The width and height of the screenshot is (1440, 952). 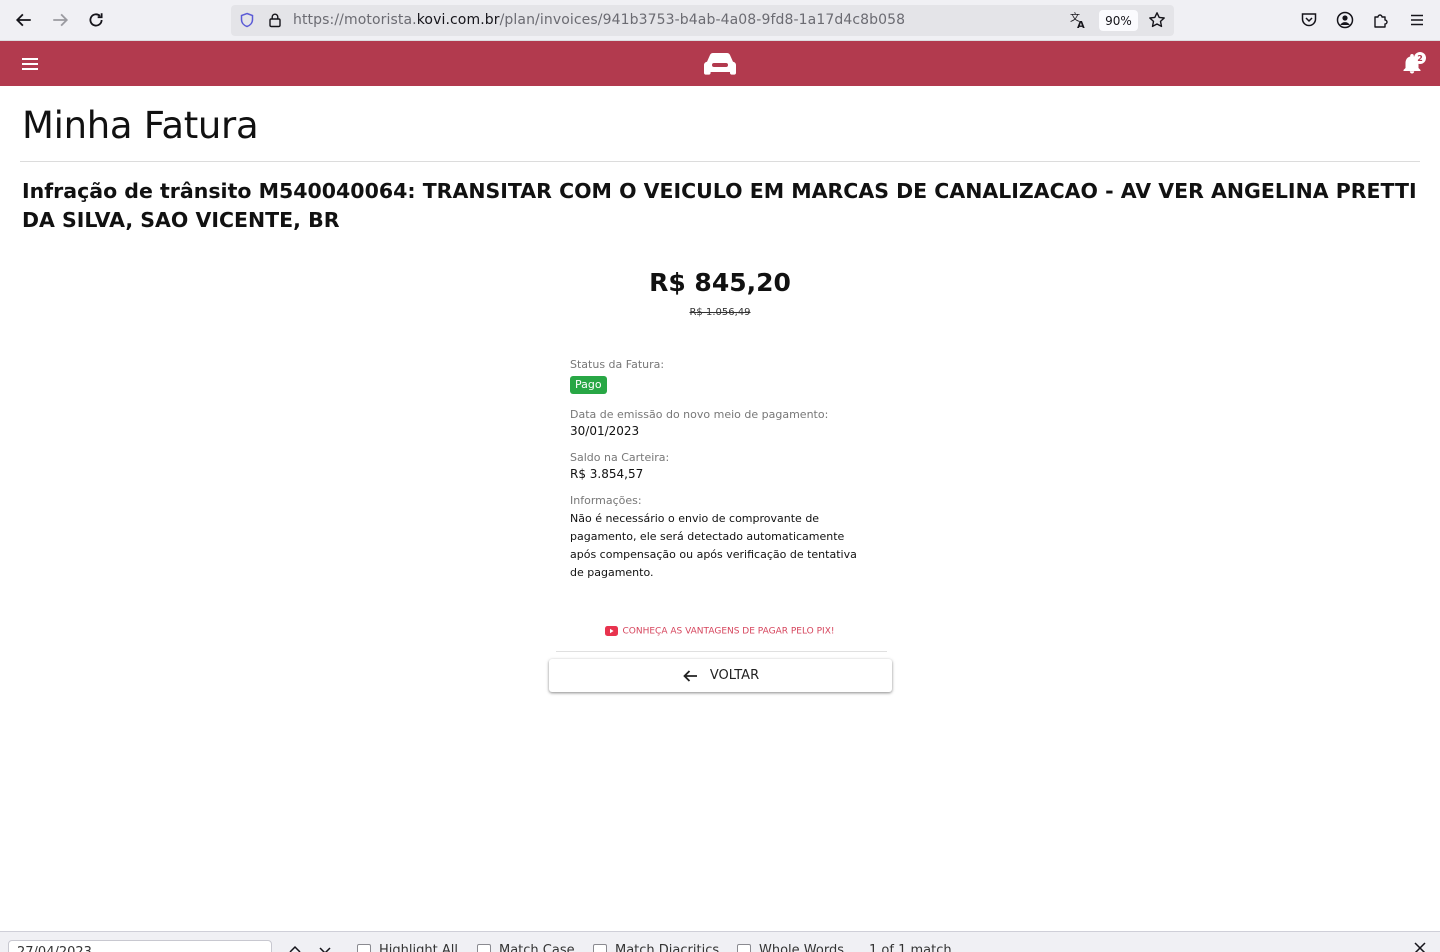 What do you see at coordinates (247, 20) in the screenshot?
I see `shield-icon` at bounding box center [247, 20].